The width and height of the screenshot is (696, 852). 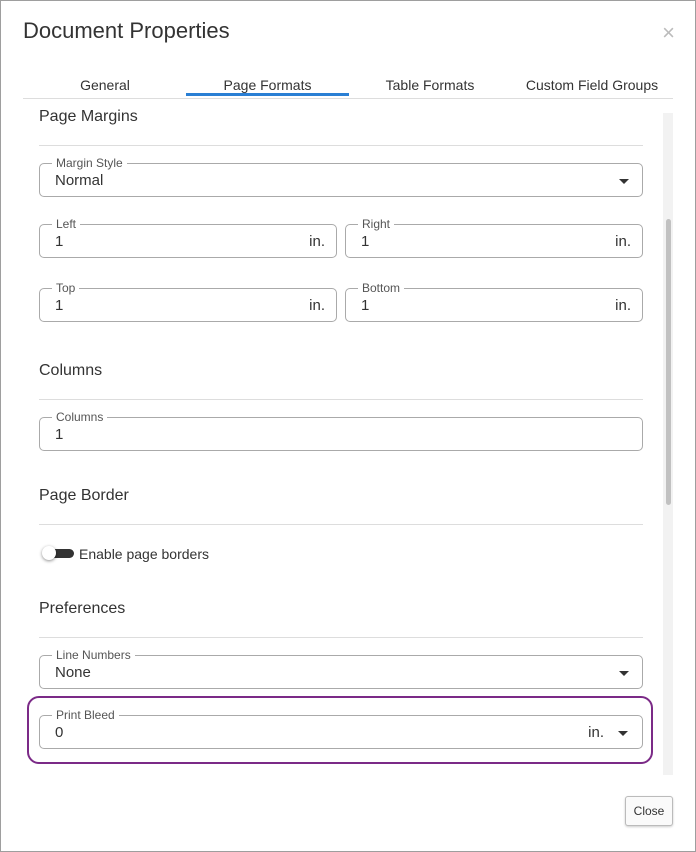 I want to click on columns-field: Columns 1, so click(x=341, y=430).